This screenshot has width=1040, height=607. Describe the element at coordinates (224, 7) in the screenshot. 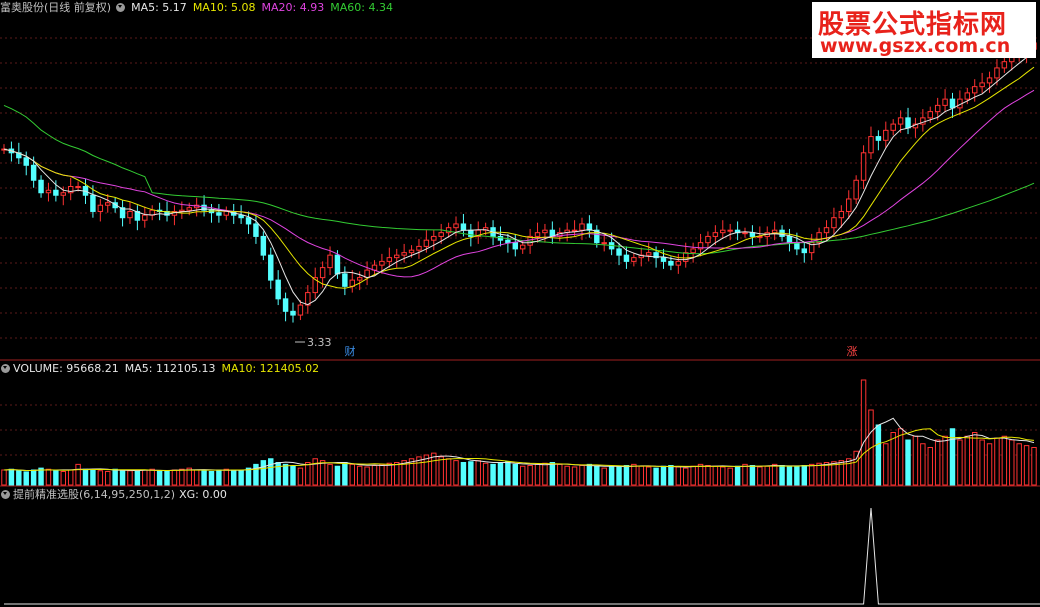

I see `ma10-legend: MA10: 5.08` at that location.